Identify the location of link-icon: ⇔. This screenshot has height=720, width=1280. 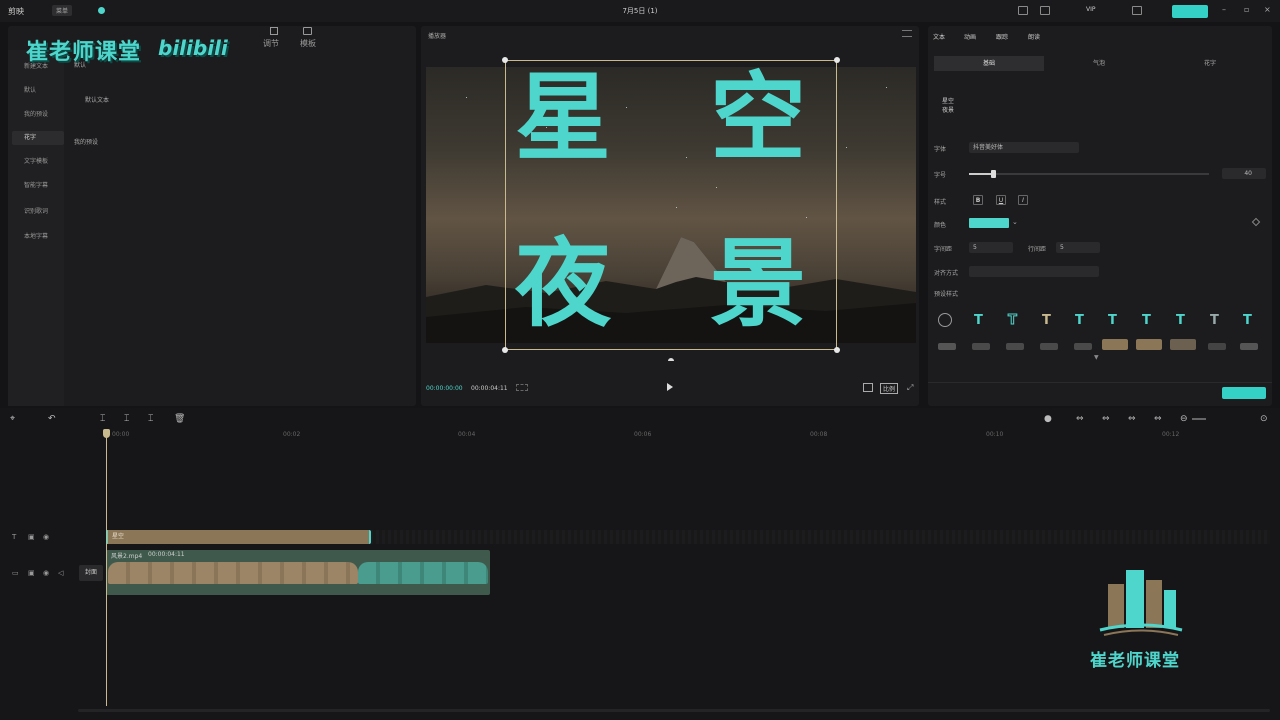
(1080, 419).